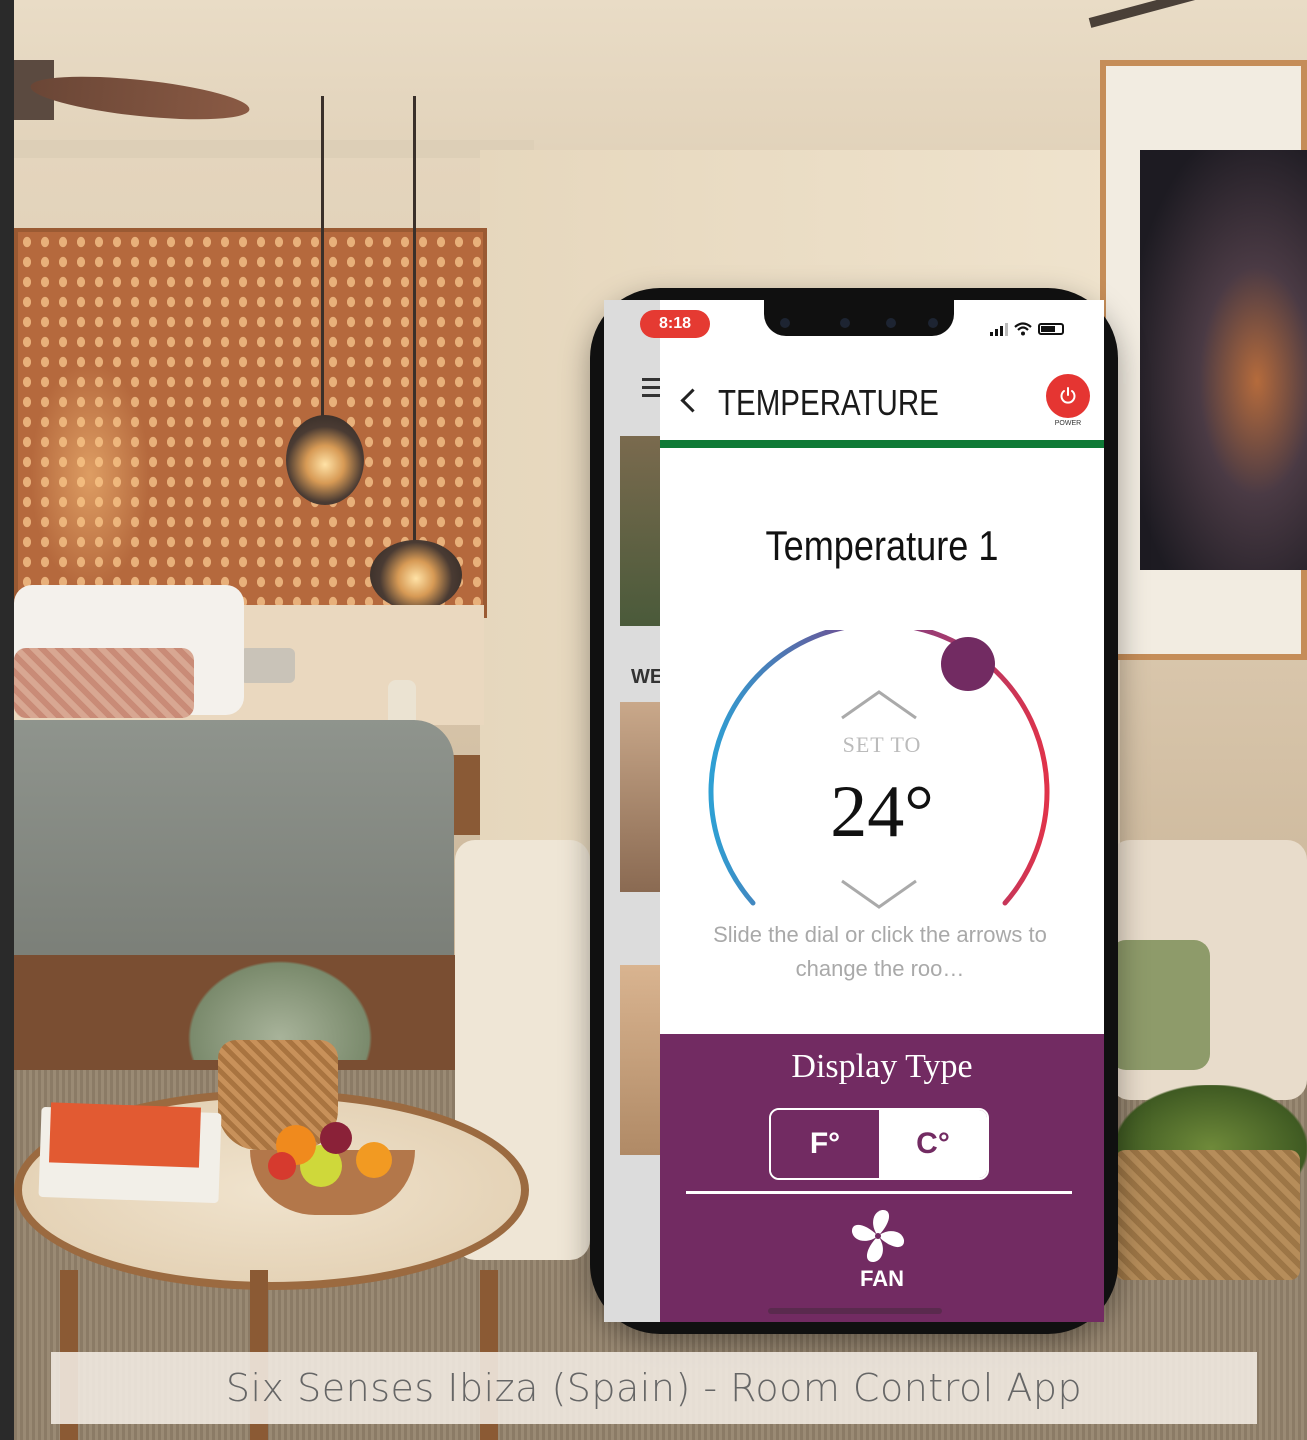 Image resolution: width=1307 pixels, height=1440 pixels. Describe the element at coordinates (879, 705) in the screenshot. I see `increase-arrow-icon` at that location.